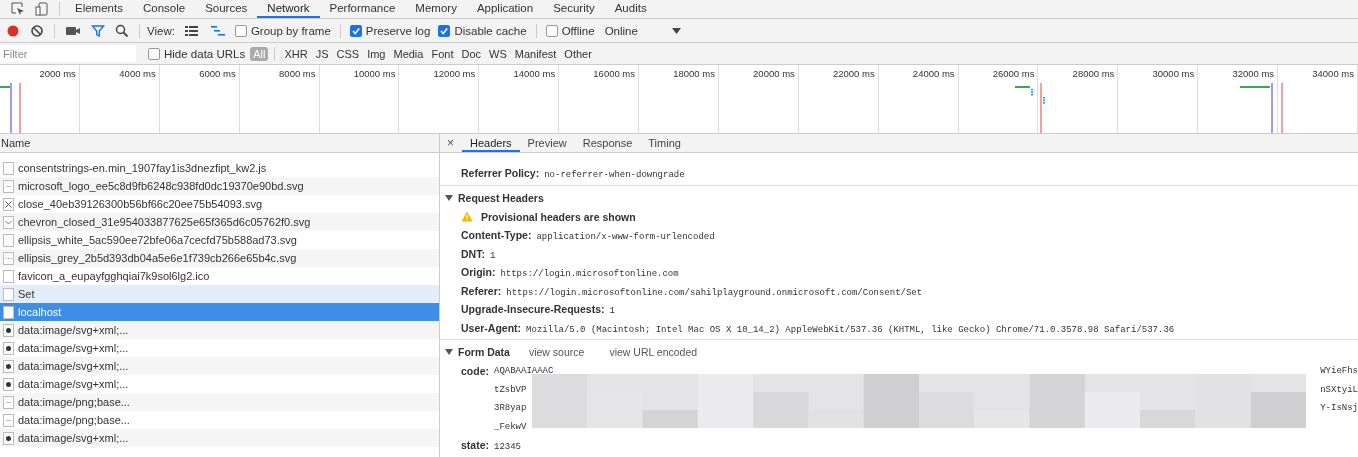 The image size is (1358, 457). What do you see at coordinates (8, 222) in the screenshot?
I see `chevron-icon` at bounding box center [8, 222].